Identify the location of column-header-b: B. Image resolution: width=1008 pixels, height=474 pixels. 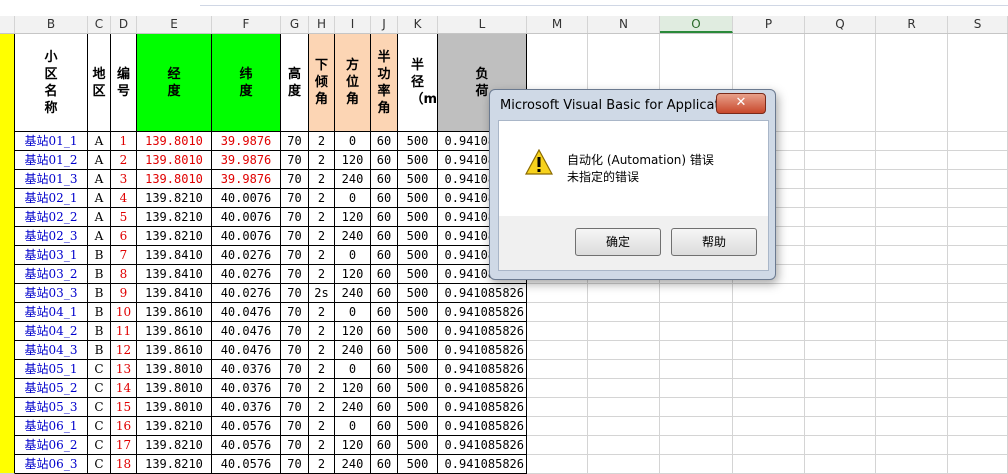
(51, 24).